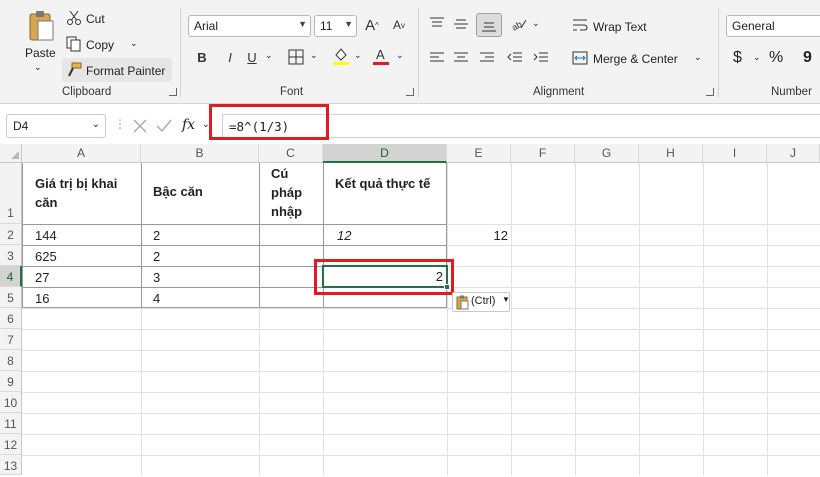 Image resolution: width=820 pixels, height=477 pixels. What do you see at coordinates (737, 58) in the screenshot?
I see `currency-button: $` at bounding box center [737, 58].